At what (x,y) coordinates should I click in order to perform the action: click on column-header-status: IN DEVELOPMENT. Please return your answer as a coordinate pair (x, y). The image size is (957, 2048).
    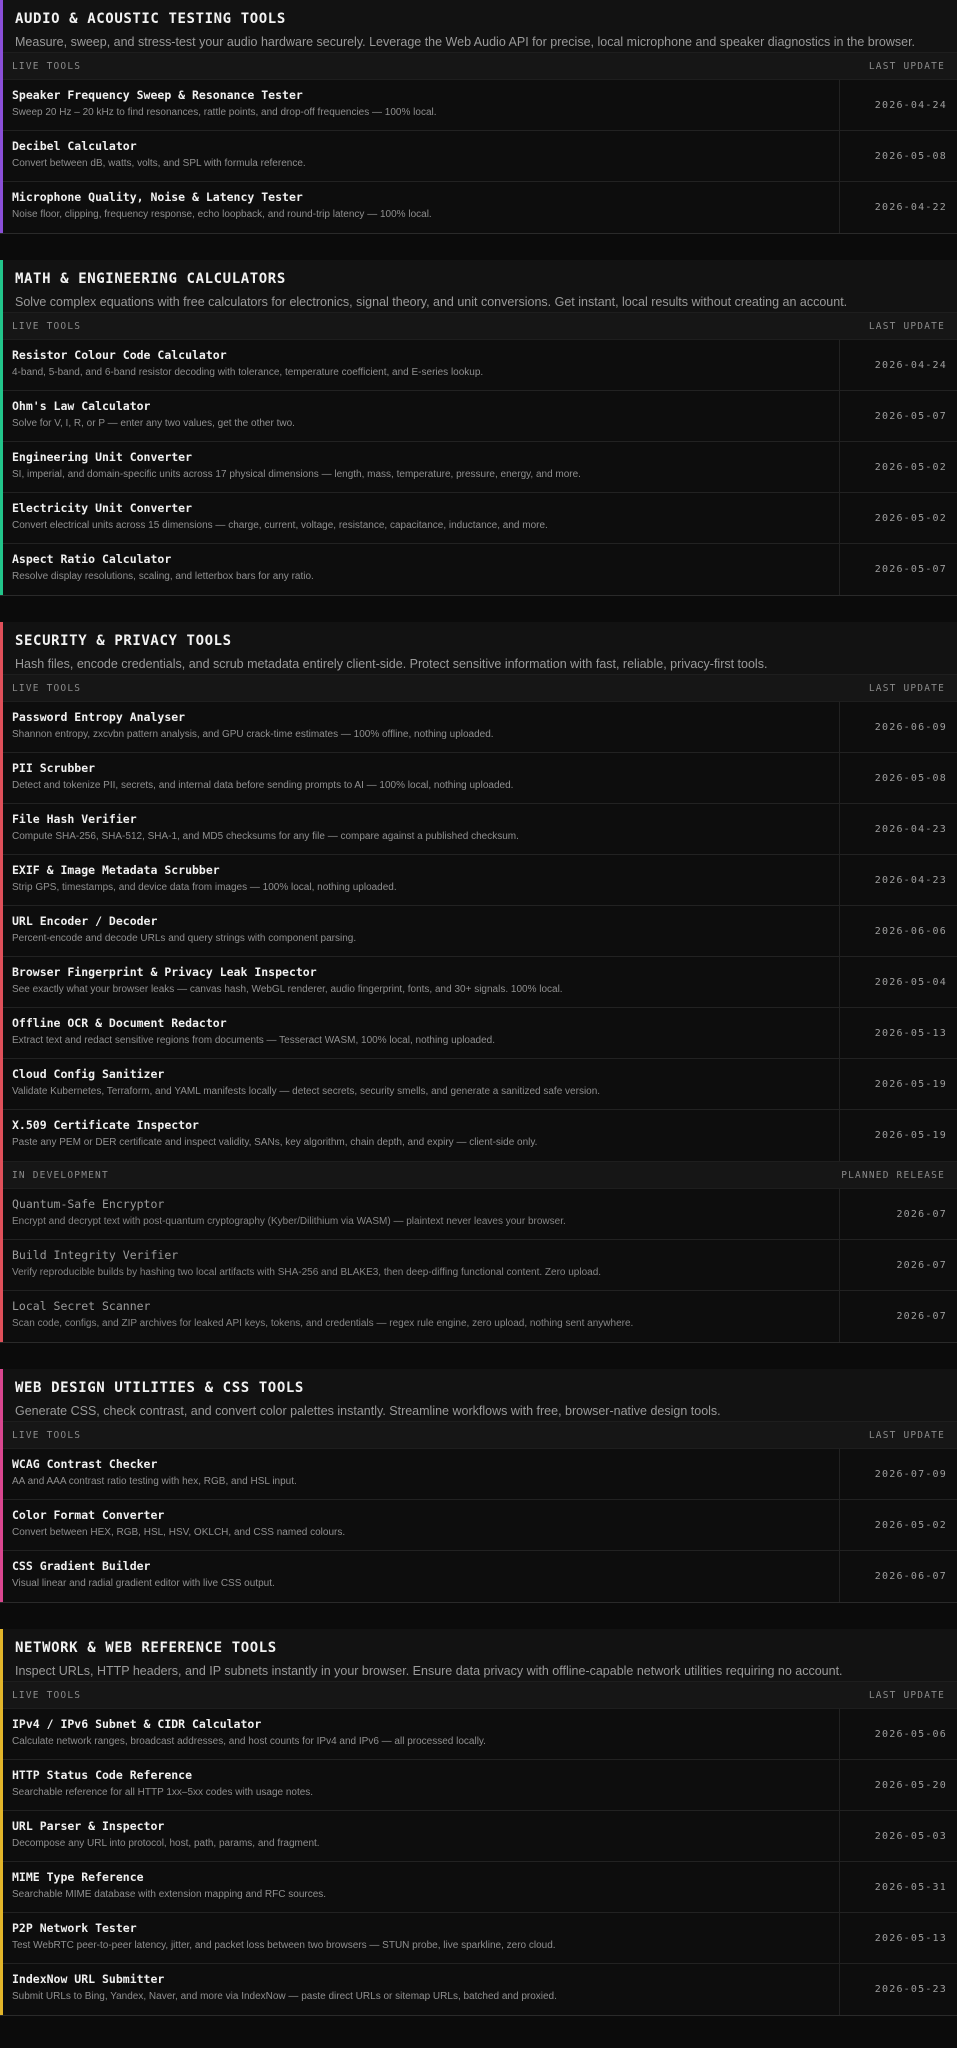
    Looking at the image, I should click on (60, 1175).